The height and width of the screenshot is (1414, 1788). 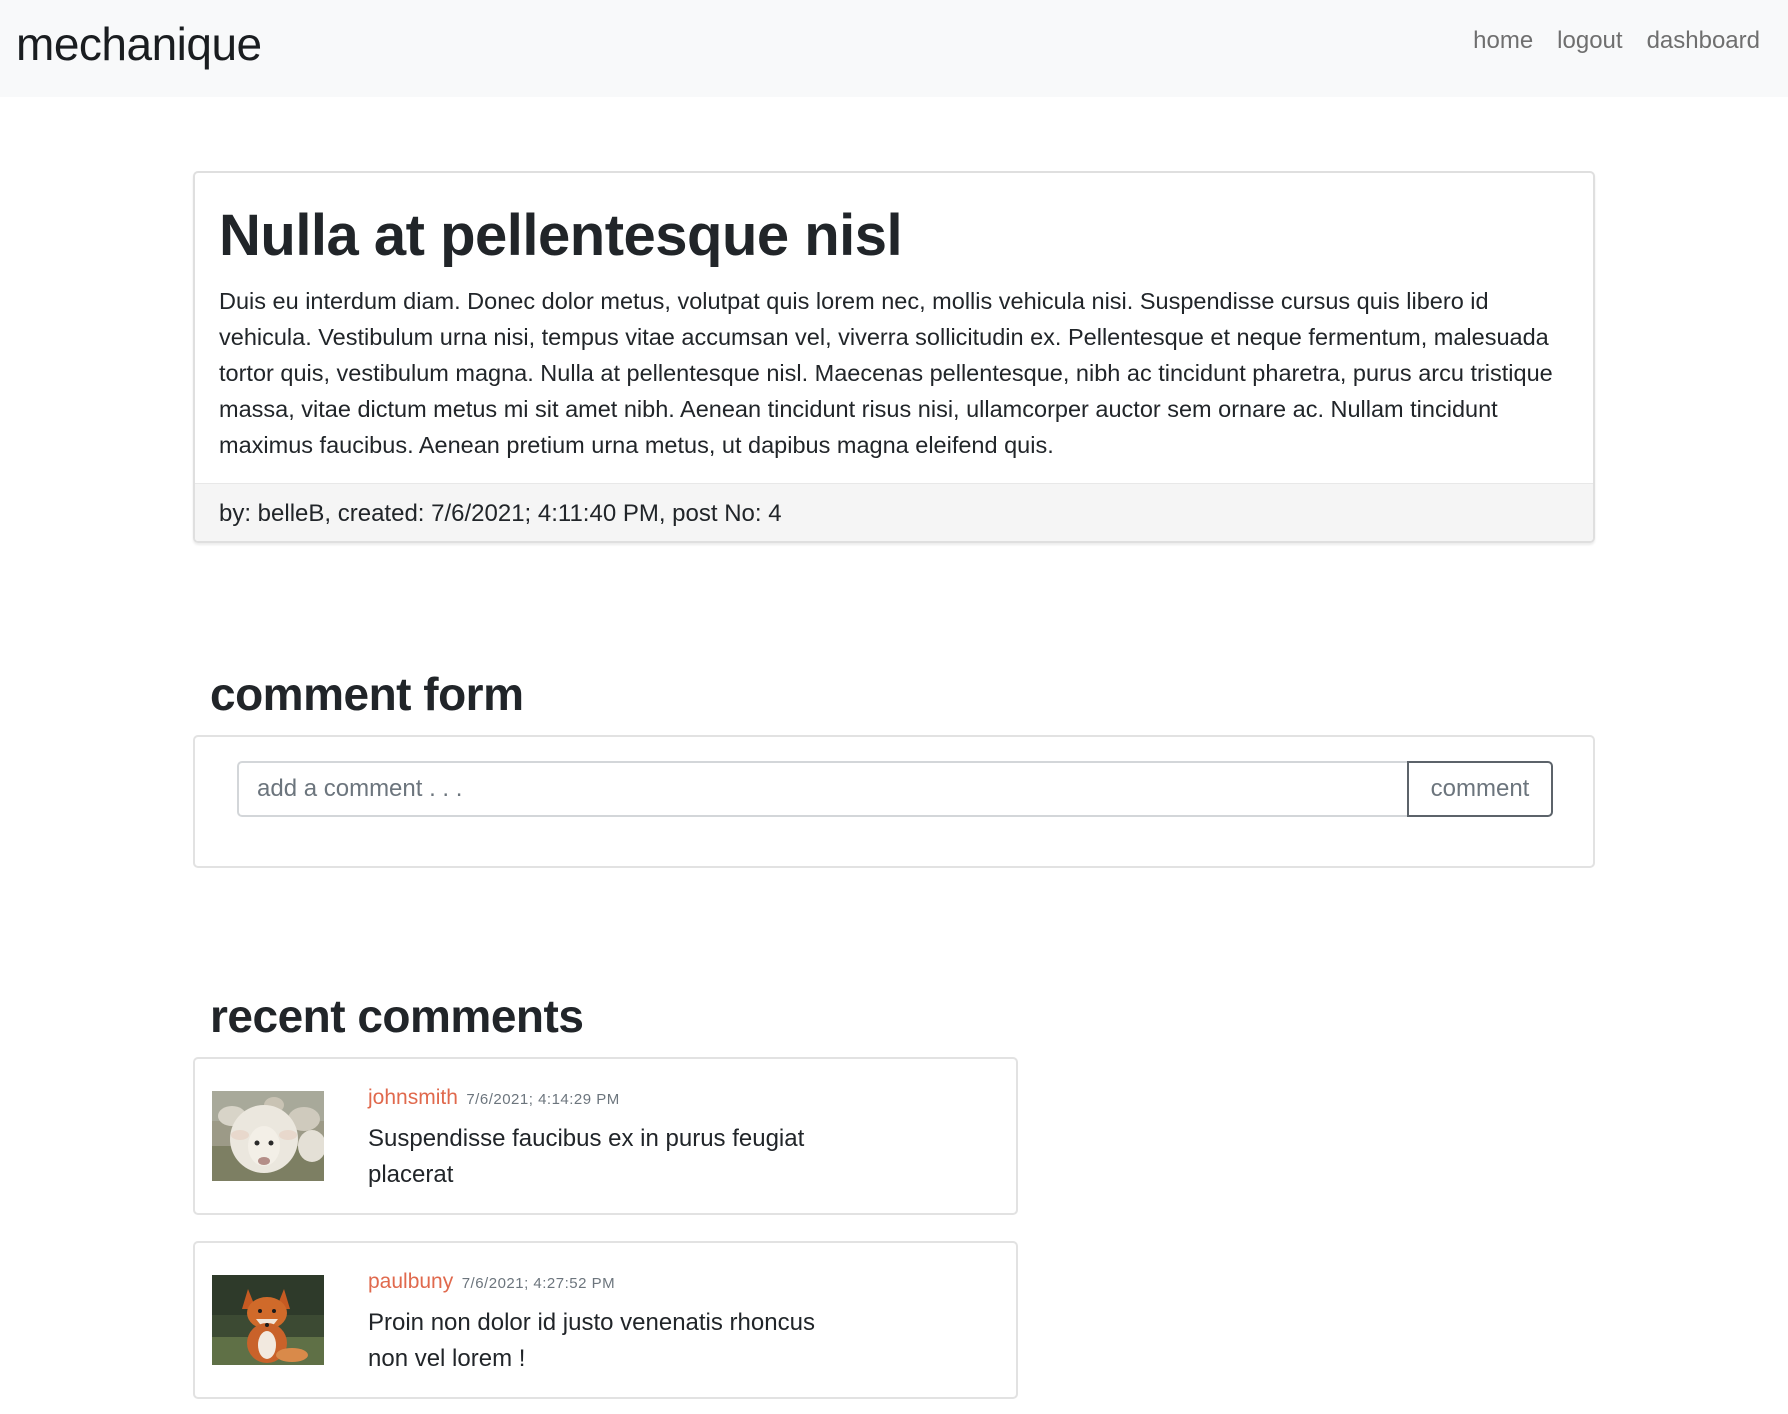 I want to click on sheep-photo-icon, so click(x=268, y=1136).